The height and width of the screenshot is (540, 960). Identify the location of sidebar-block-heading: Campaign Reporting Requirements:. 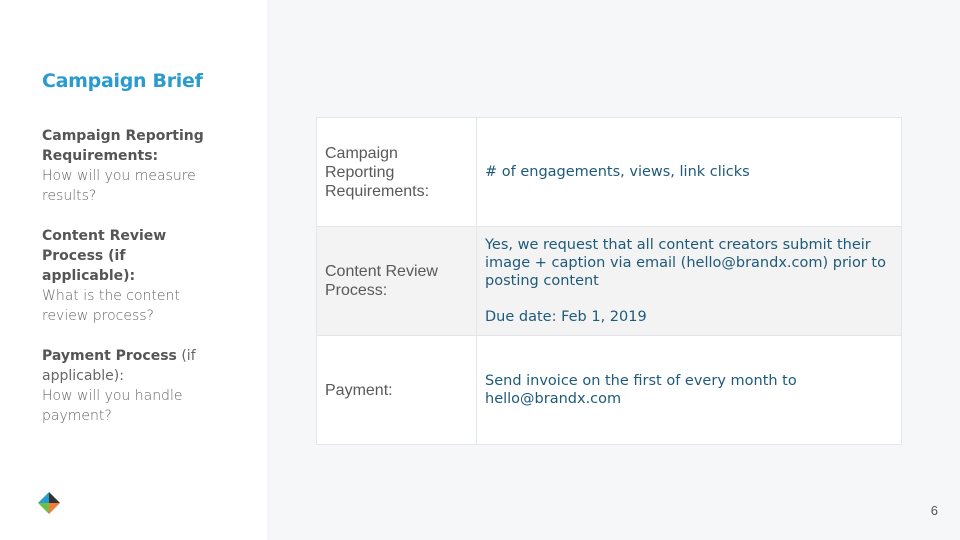
(123, 146).